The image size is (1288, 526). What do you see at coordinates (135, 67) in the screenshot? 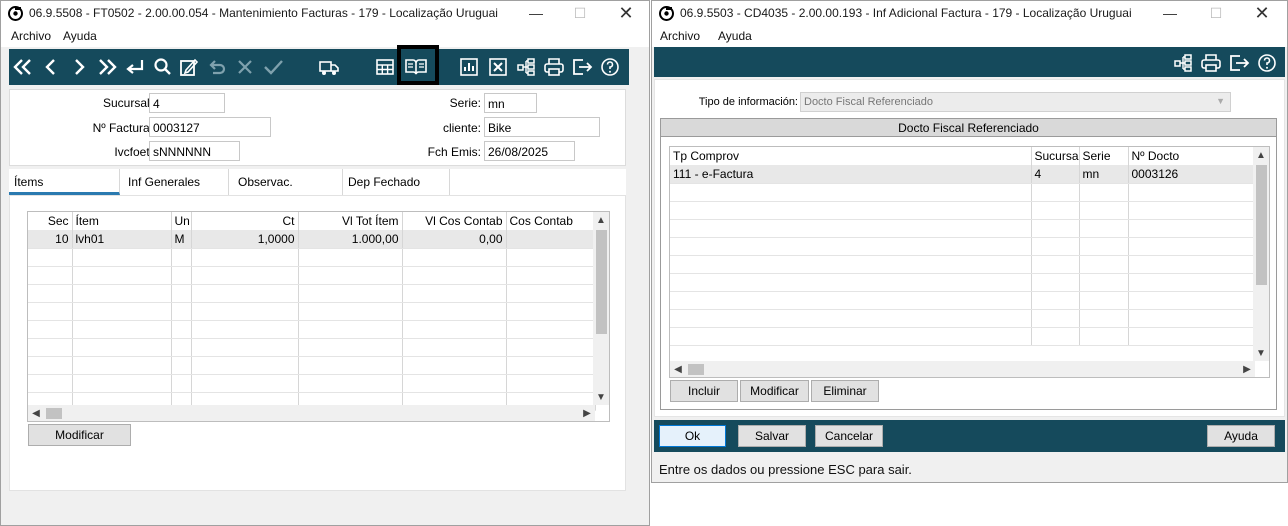
I see `return-icon` at bounding box center [135, 67].